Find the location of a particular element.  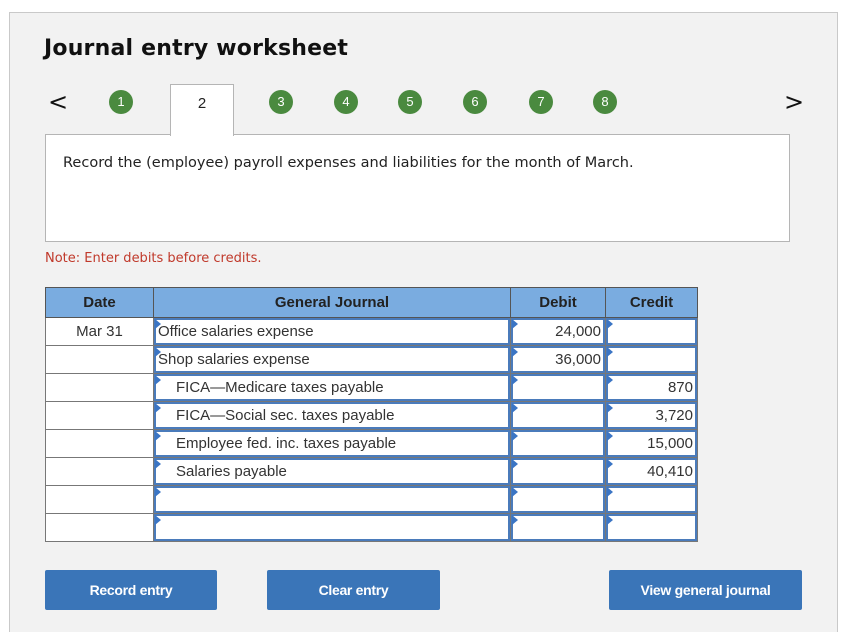

account-input-value: Shop salaries expense is located at coordinates (332, 359).